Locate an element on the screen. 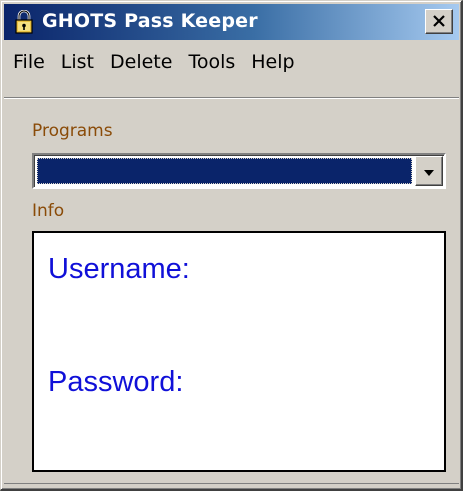  info-label: Info is located at coordinates (48, 211).